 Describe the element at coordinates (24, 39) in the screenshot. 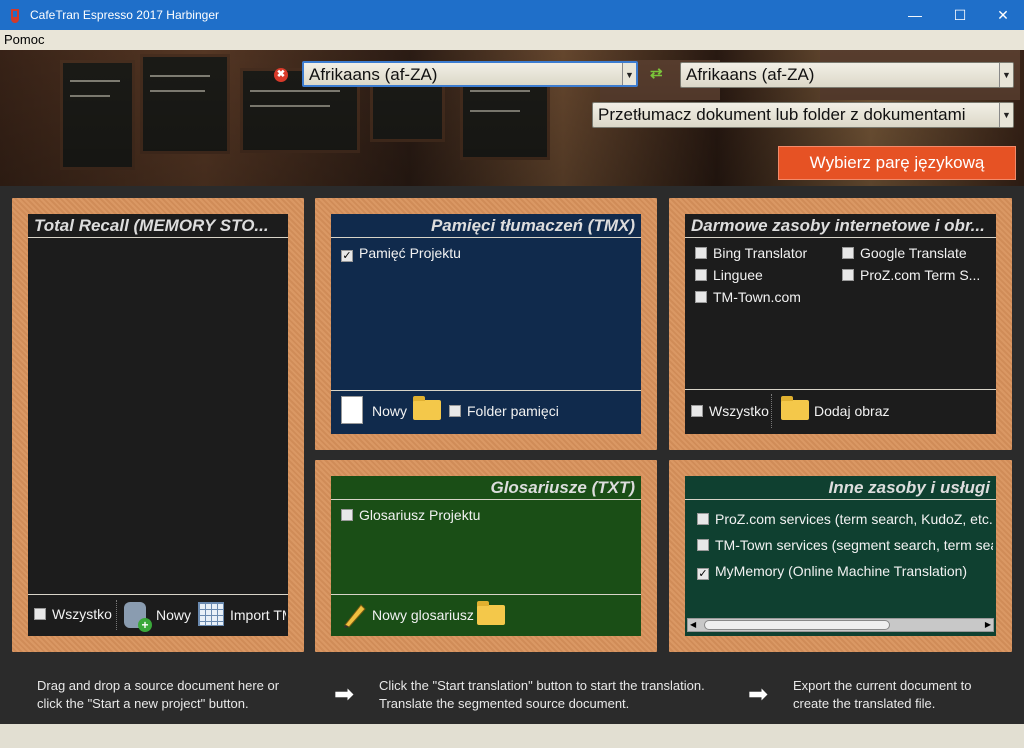

I see `menu-help: Pomoc` at that location.